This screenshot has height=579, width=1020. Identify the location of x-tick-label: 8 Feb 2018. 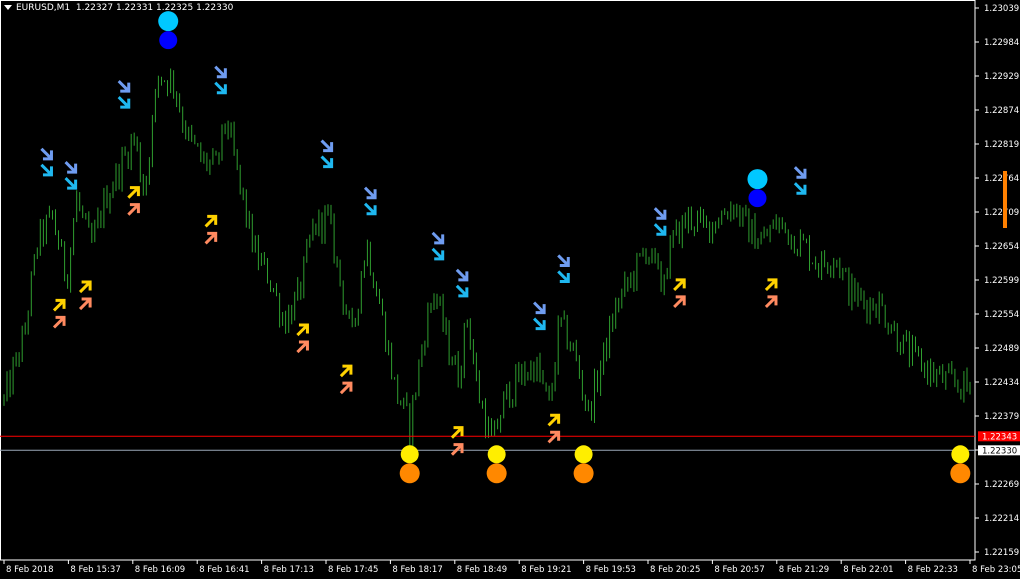
(30, 570).